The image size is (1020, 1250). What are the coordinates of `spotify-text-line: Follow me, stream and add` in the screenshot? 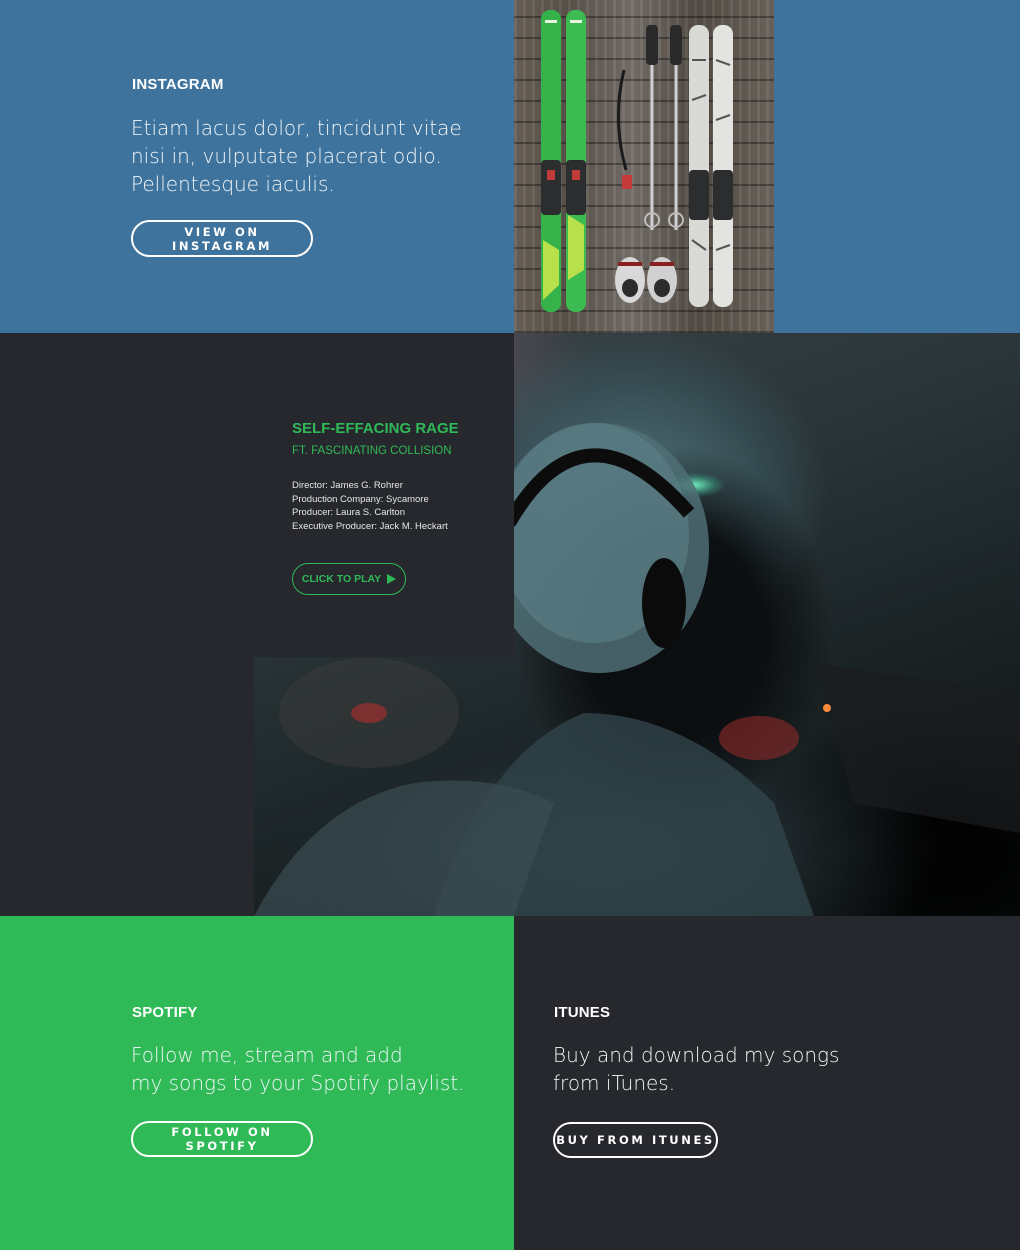 It's located at (267, 1055).